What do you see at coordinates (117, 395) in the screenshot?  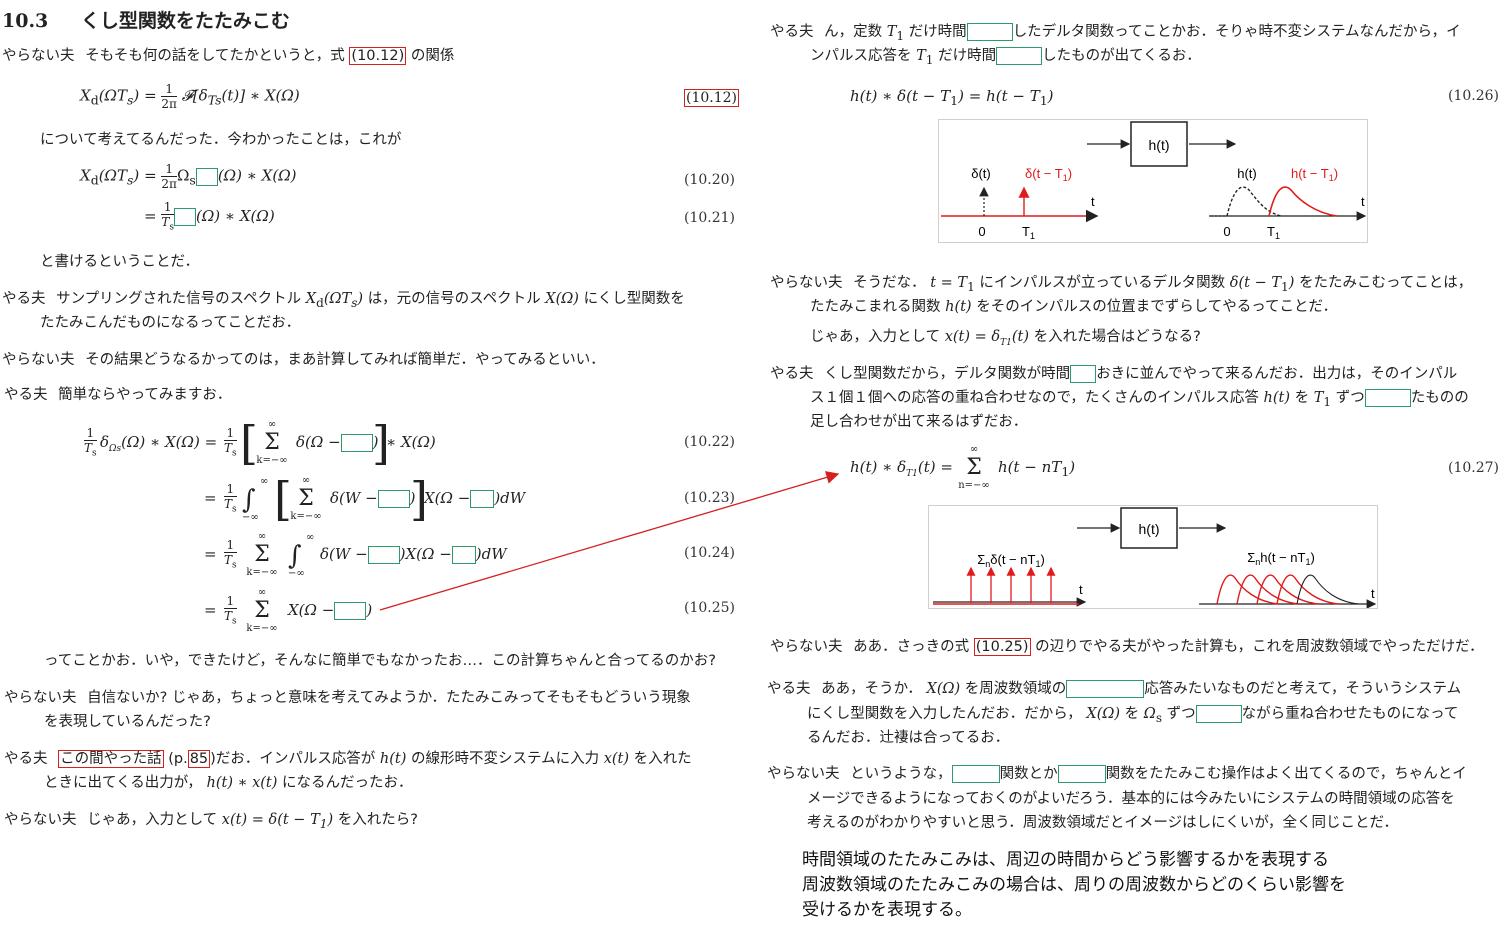 I see `dialogue-line: やる夫 簡単ならやってみますお．` at bounding box center [117, 395].